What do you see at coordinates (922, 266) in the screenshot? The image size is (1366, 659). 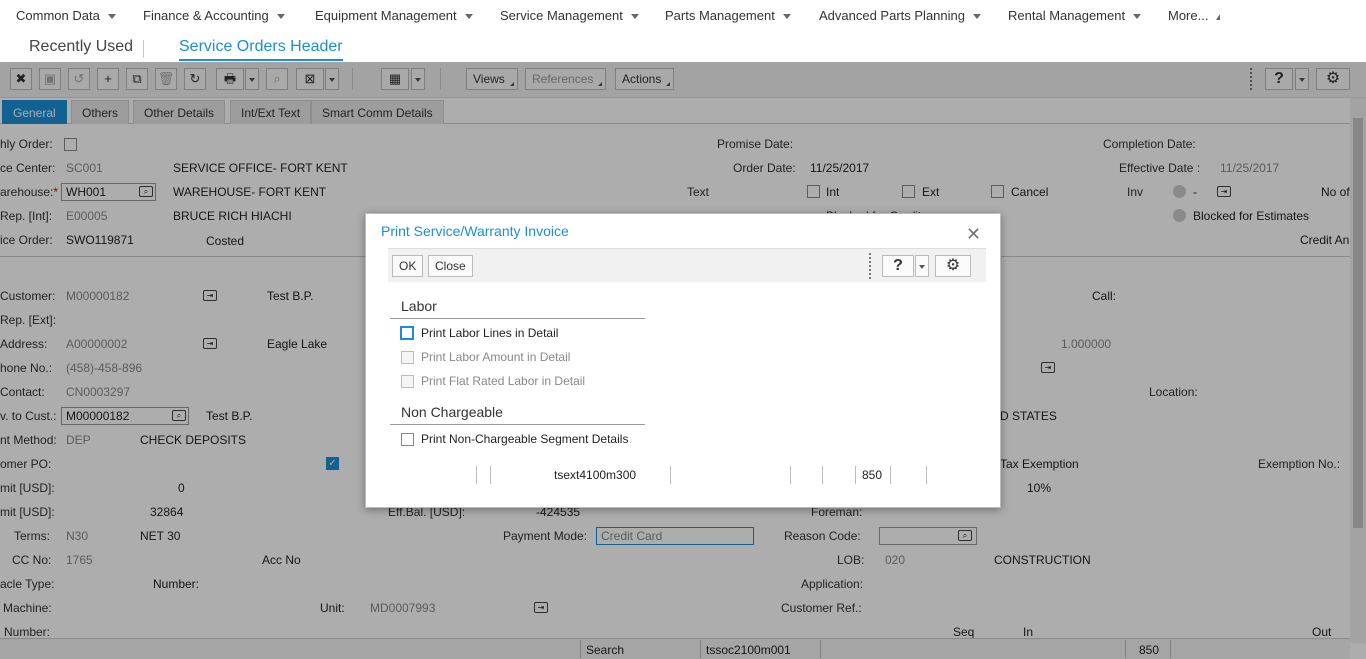 I see `help-dropdown` at bounding box center [922, 266].